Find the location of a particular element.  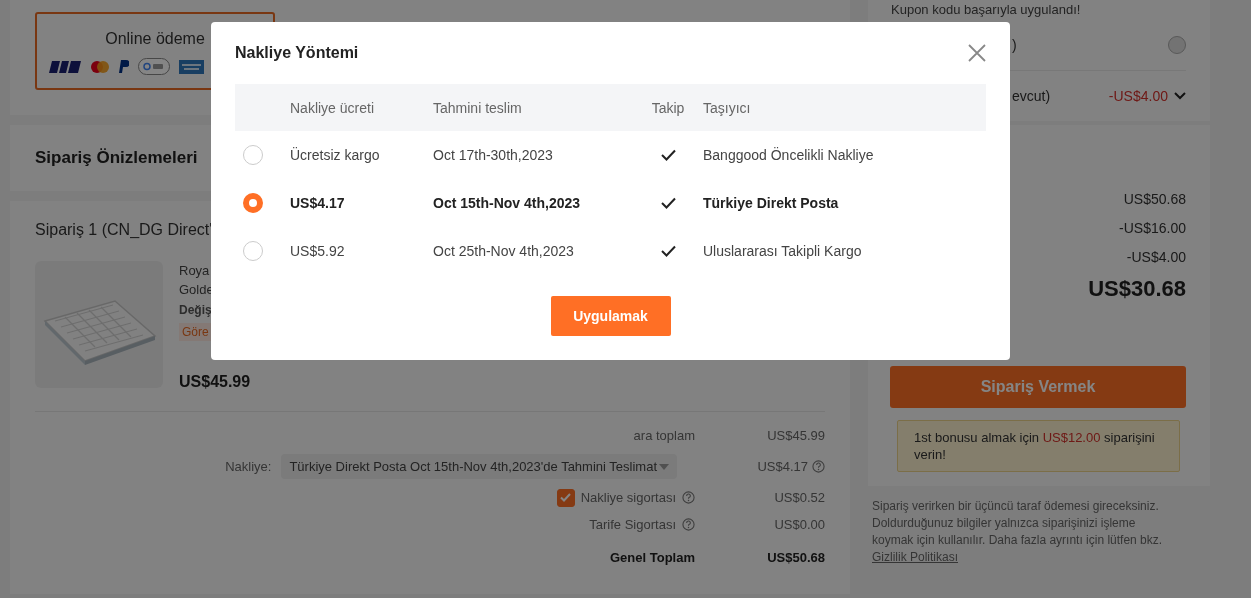

summary-value: US$0.00 is located at coordinates (799, 524).